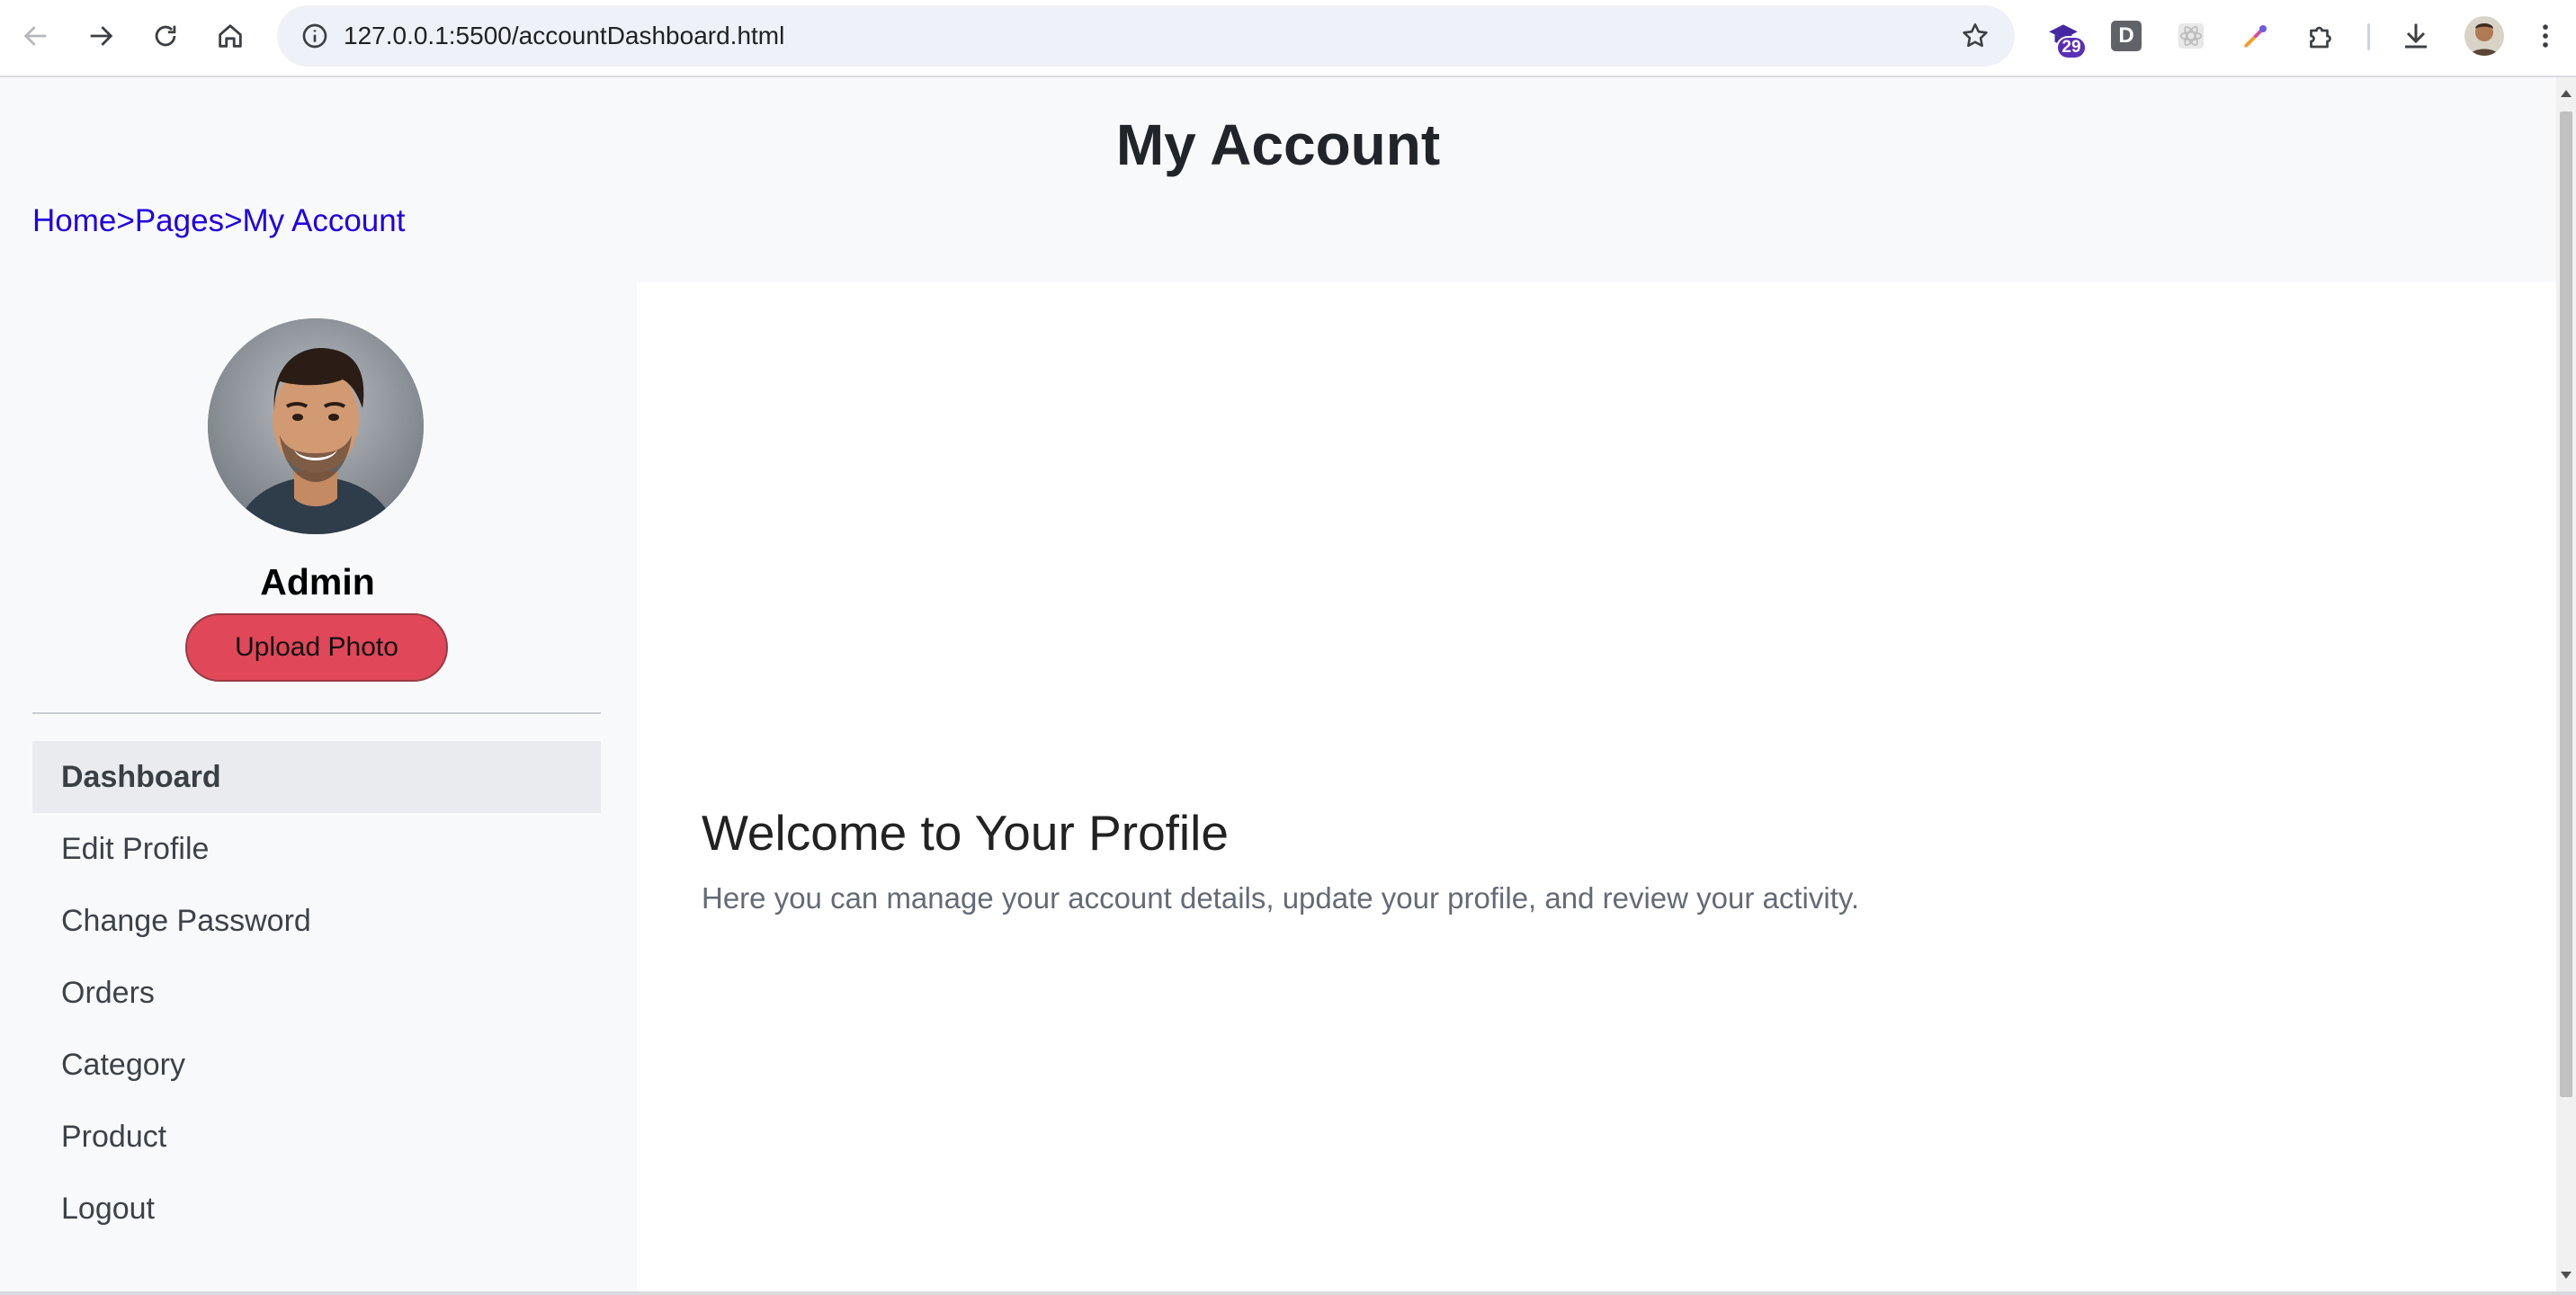 Image resolution: width=2576 pixels, height=1295 pixels. I want to click on extension-d-label: D, so click(2126, 36).